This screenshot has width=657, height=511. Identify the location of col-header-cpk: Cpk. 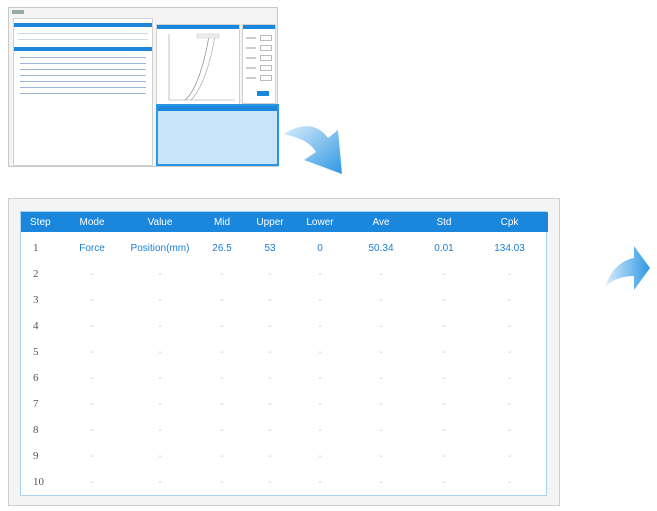
(509, 222).